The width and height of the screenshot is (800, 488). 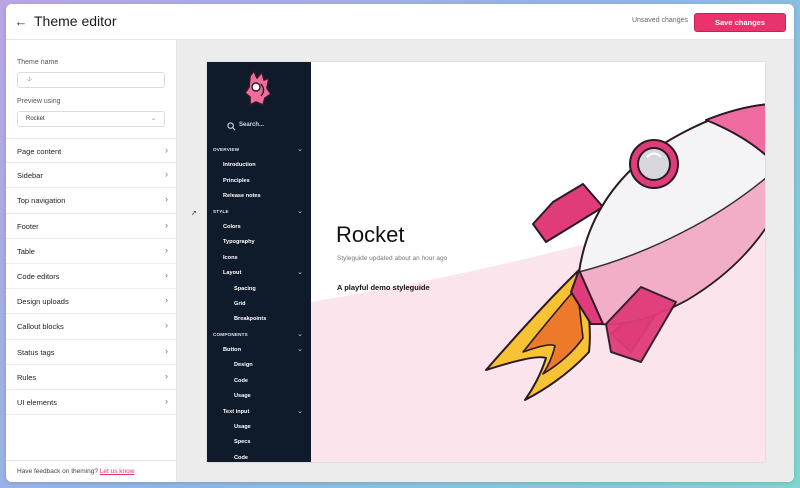 What do you see at coordinates (259, 290) in the screenshot?
I see `nav-item: Spacing` at bounding box center [259, 290].